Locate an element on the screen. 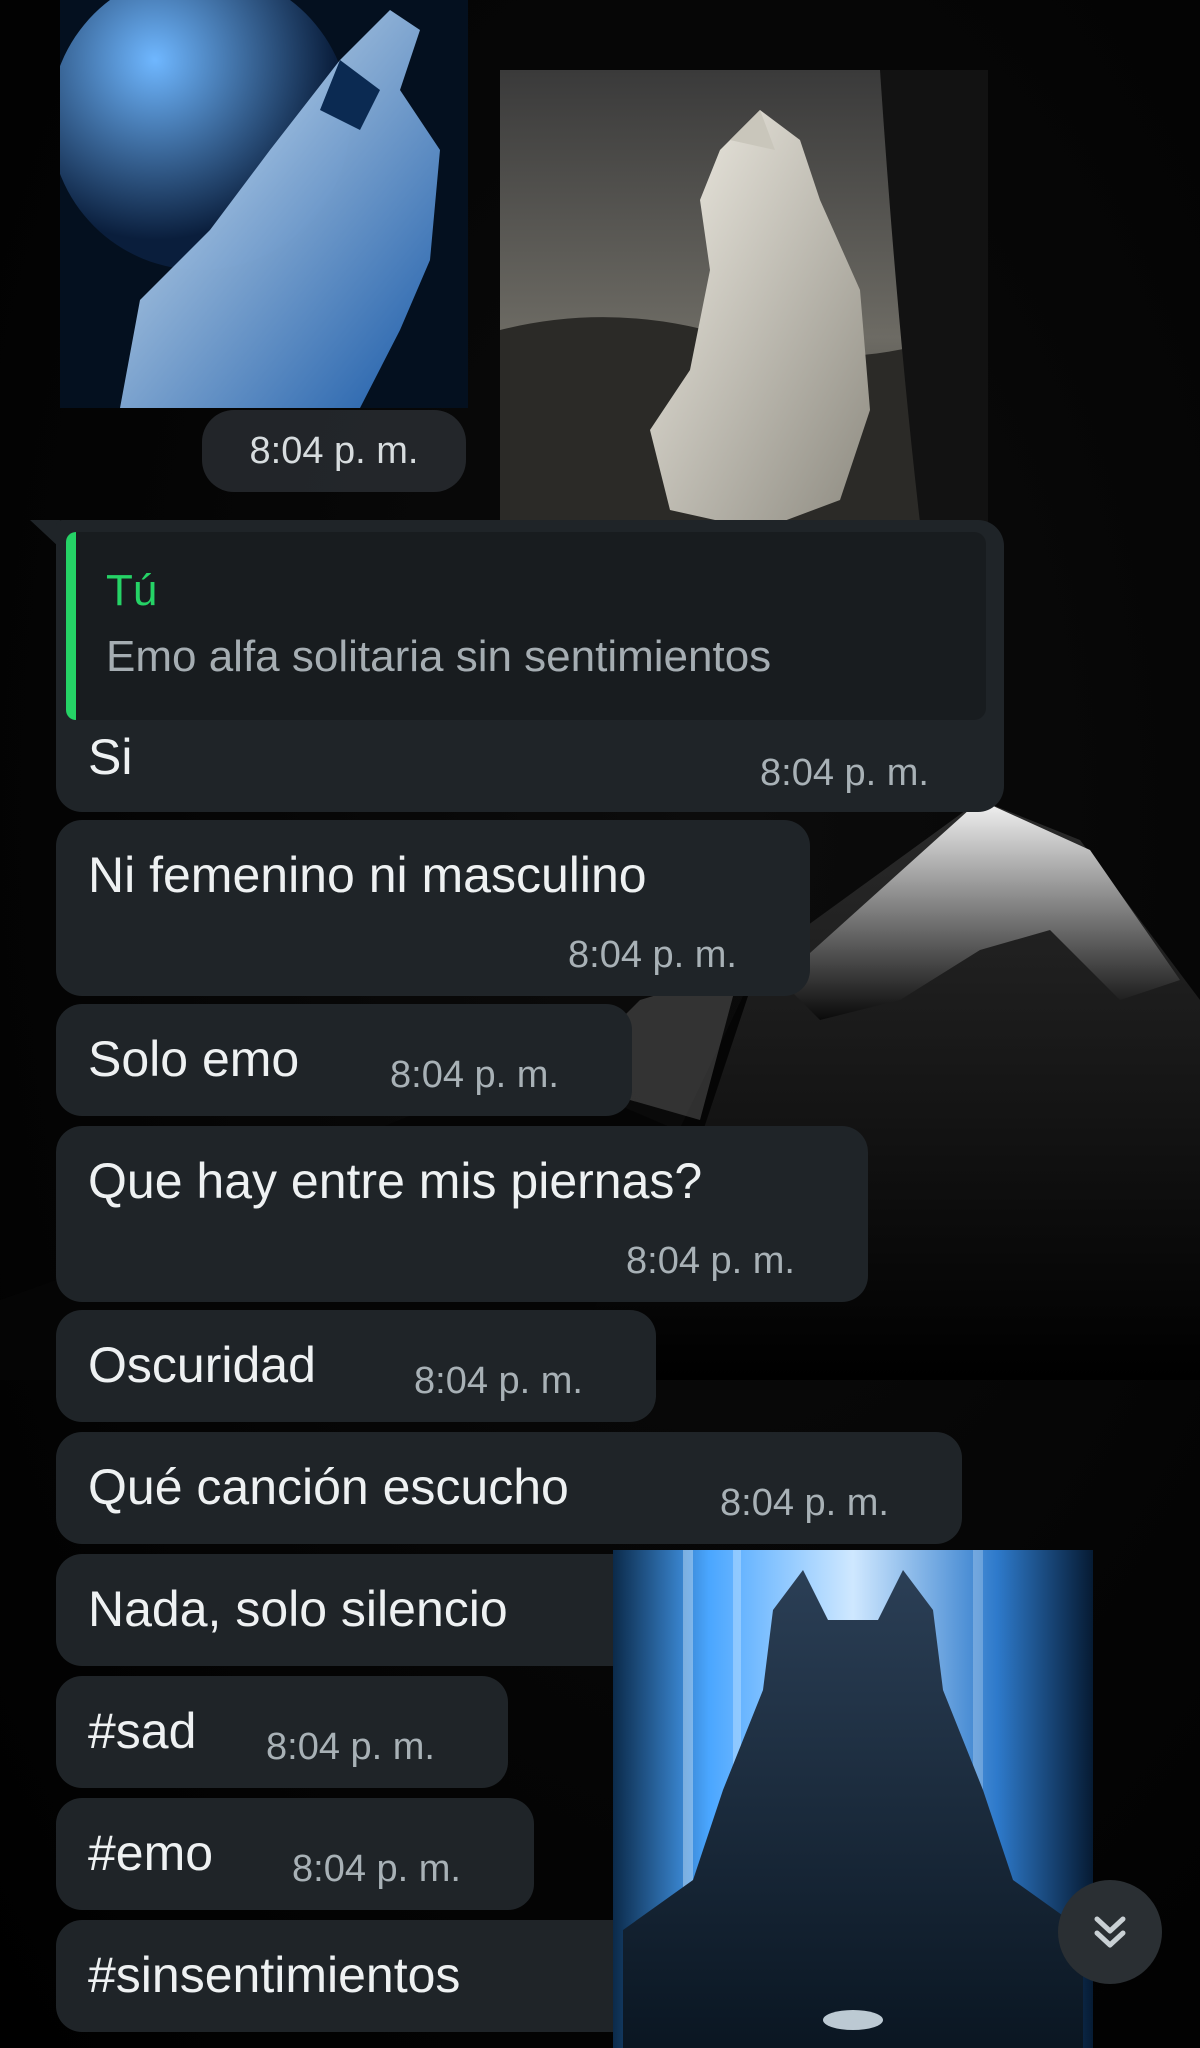  message-bubble: Nada, solo silencio is located at coordinates (353, 1610).